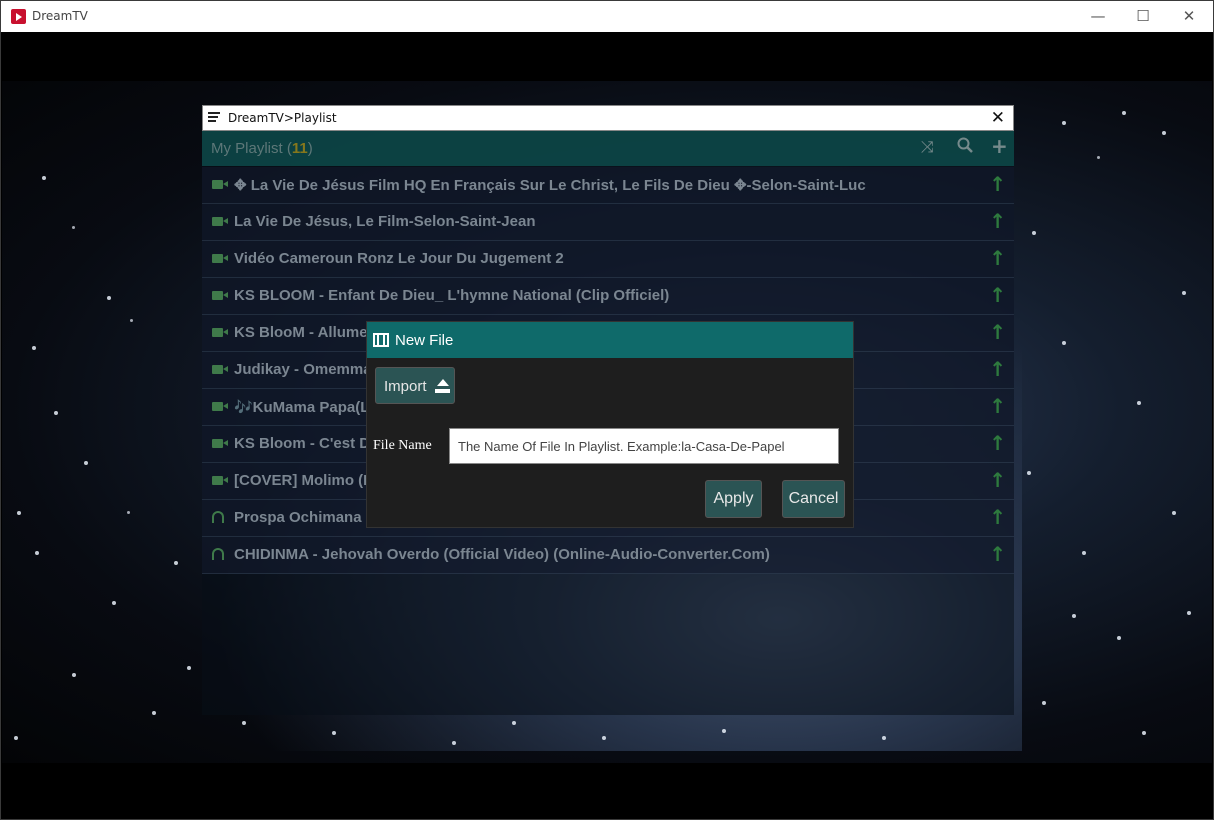 This screenshot has width=1214, height=820. I want to click on film-icon, so click(381, 340).